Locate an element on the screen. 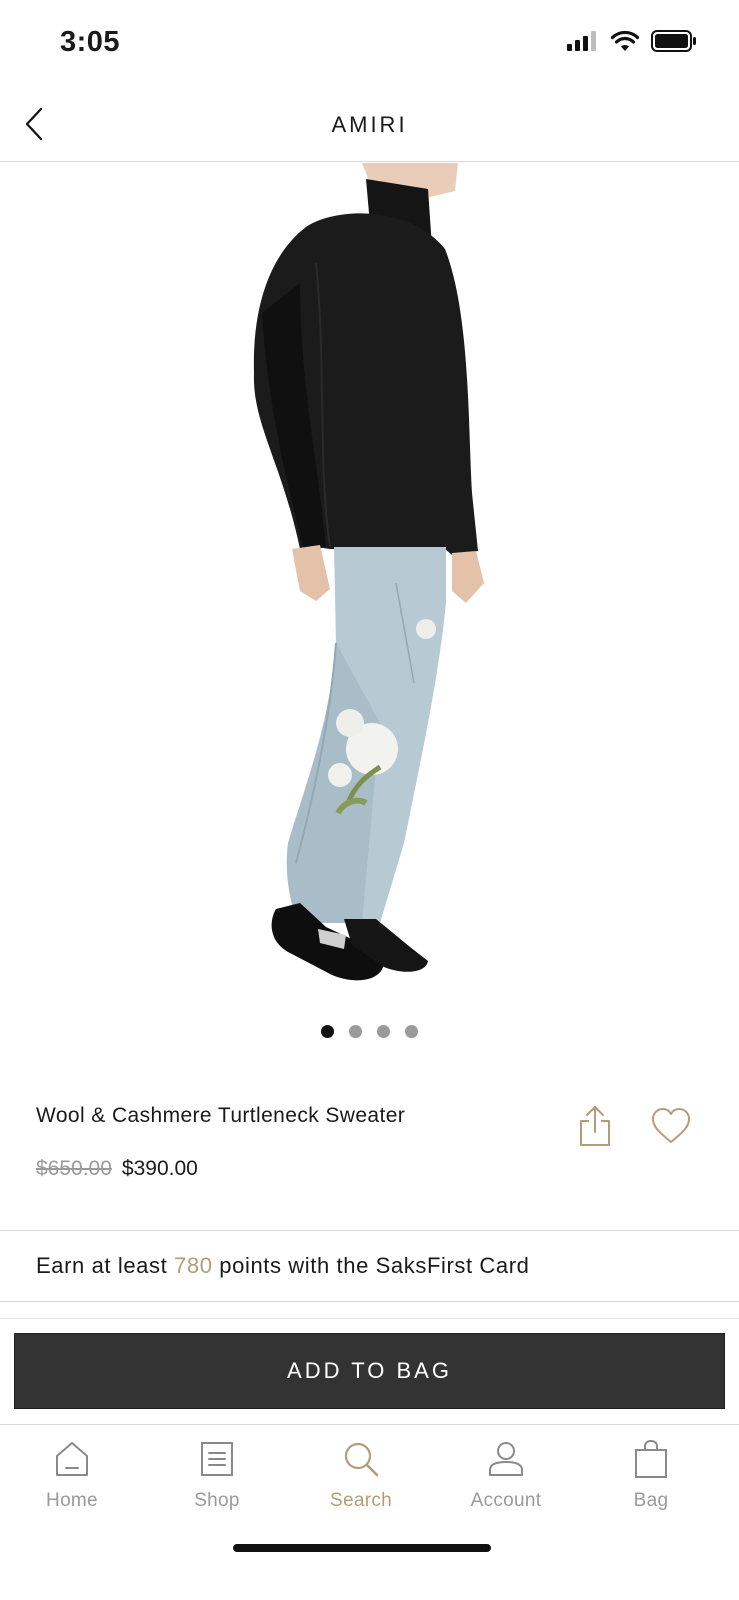 The height and width of the screenshot is (1600, 739). search-icon is located at coordinates (361, 1459).